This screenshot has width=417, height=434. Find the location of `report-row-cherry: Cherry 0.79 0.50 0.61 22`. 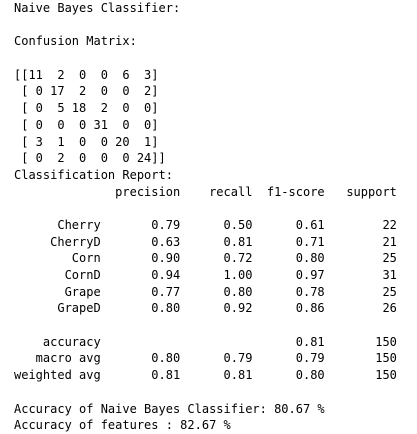

report-row-cherry: Cherry 0.79 0.50 0.61 22 is located at coordinates (205, 224).